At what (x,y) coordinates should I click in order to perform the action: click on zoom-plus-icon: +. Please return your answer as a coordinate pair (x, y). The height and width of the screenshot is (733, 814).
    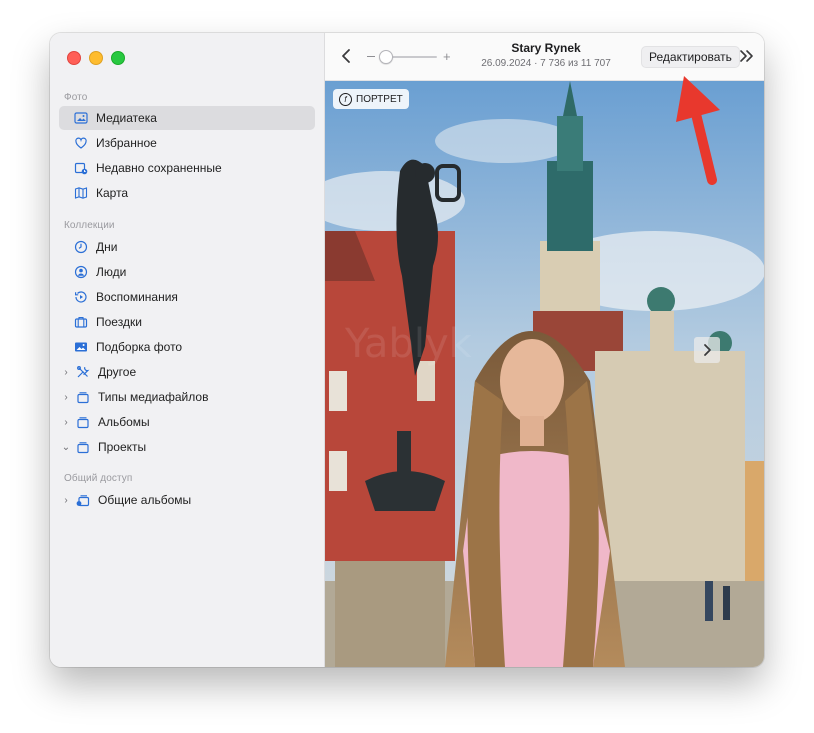
    Looking at the image, I should click on (447, 56).